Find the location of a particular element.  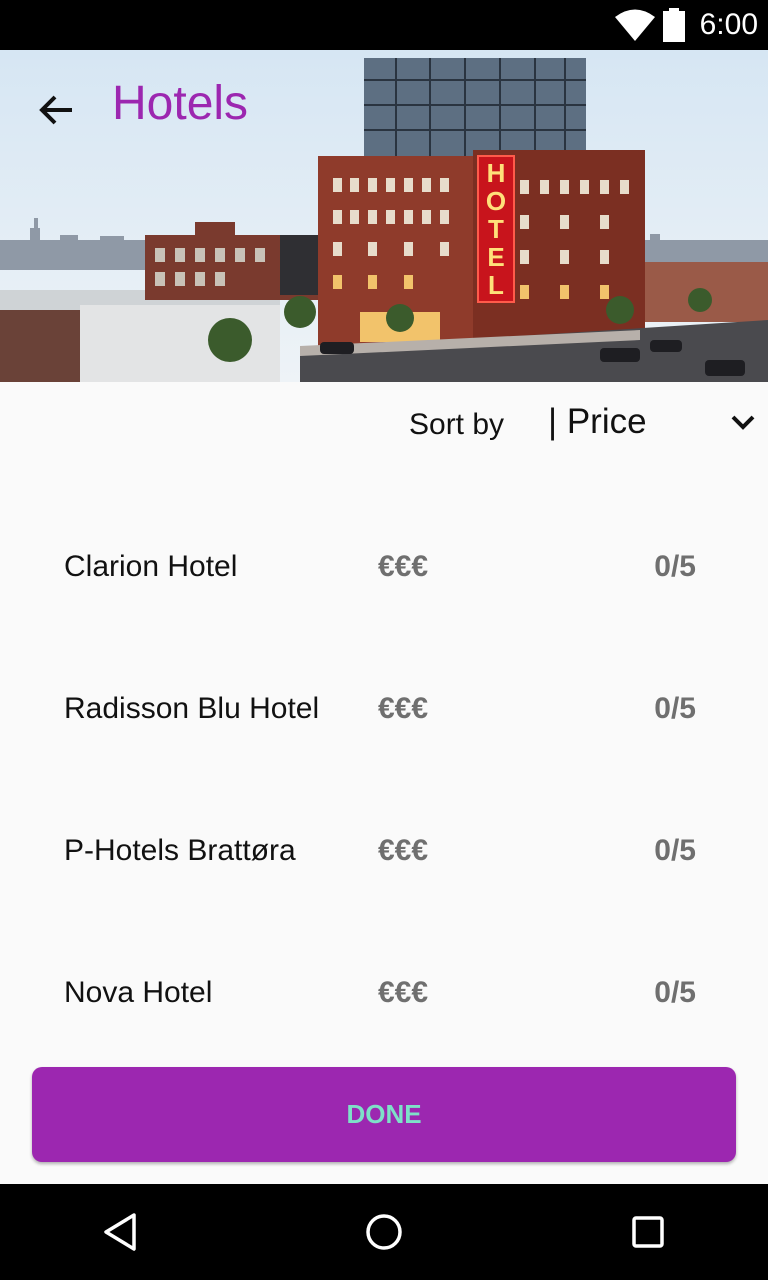

sign-letter: E is located at coordinates (495, 257).